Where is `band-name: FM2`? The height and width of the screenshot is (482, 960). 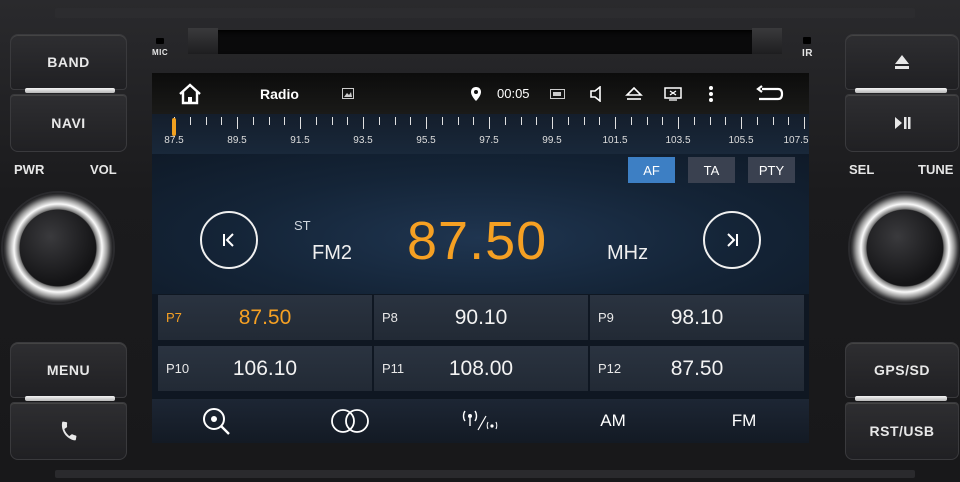
band-name: FM2 is located at coordinates (332, 253).